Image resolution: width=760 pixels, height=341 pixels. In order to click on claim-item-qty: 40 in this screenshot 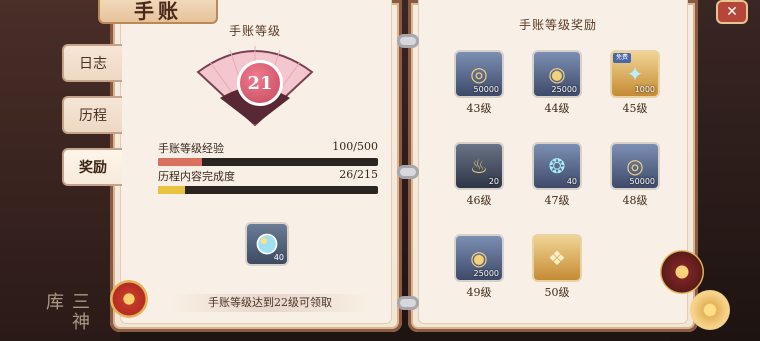, I will do `click(278, 257)`.